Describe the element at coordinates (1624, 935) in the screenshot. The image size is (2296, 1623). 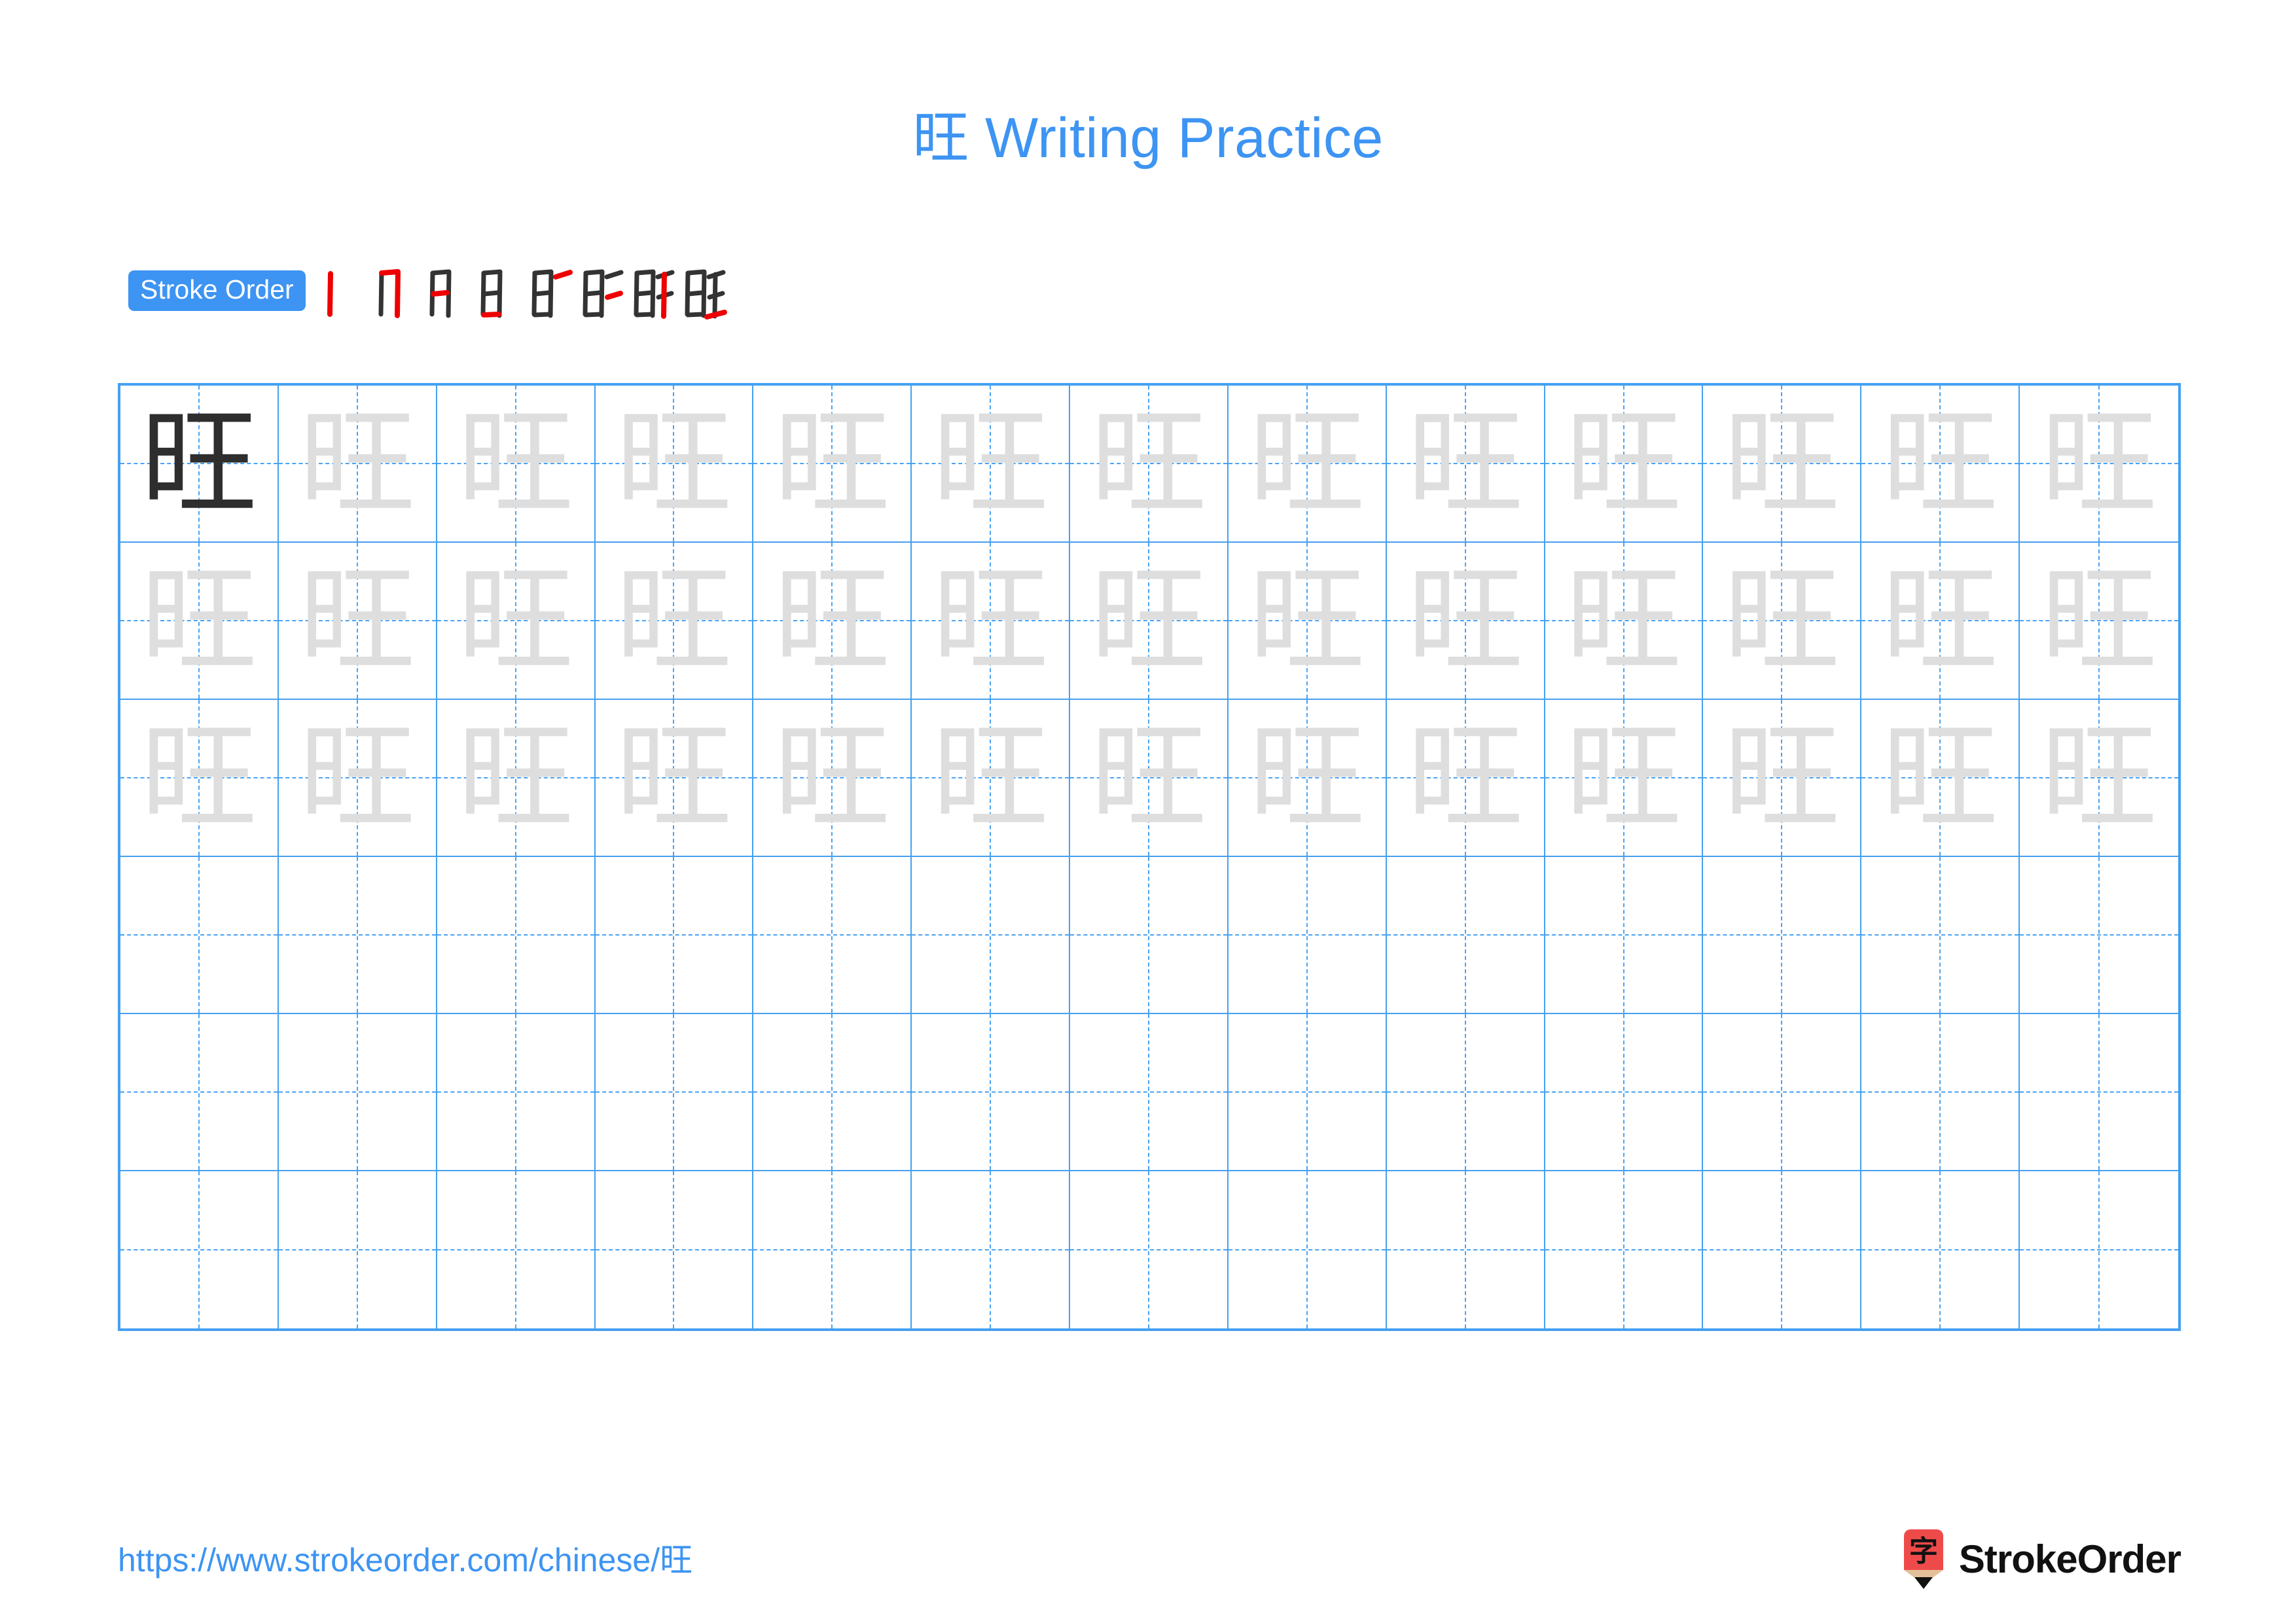
I see `practice-cell-r4-c10` at that location.